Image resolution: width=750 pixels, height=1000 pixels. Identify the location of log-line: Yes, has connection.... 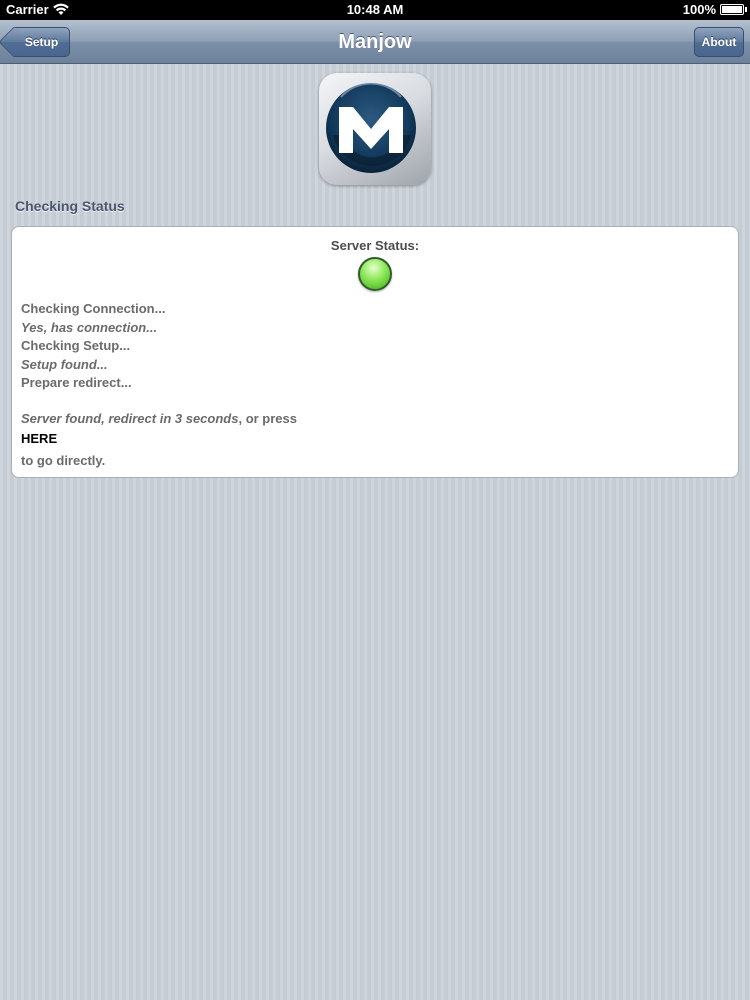
(89, 327).